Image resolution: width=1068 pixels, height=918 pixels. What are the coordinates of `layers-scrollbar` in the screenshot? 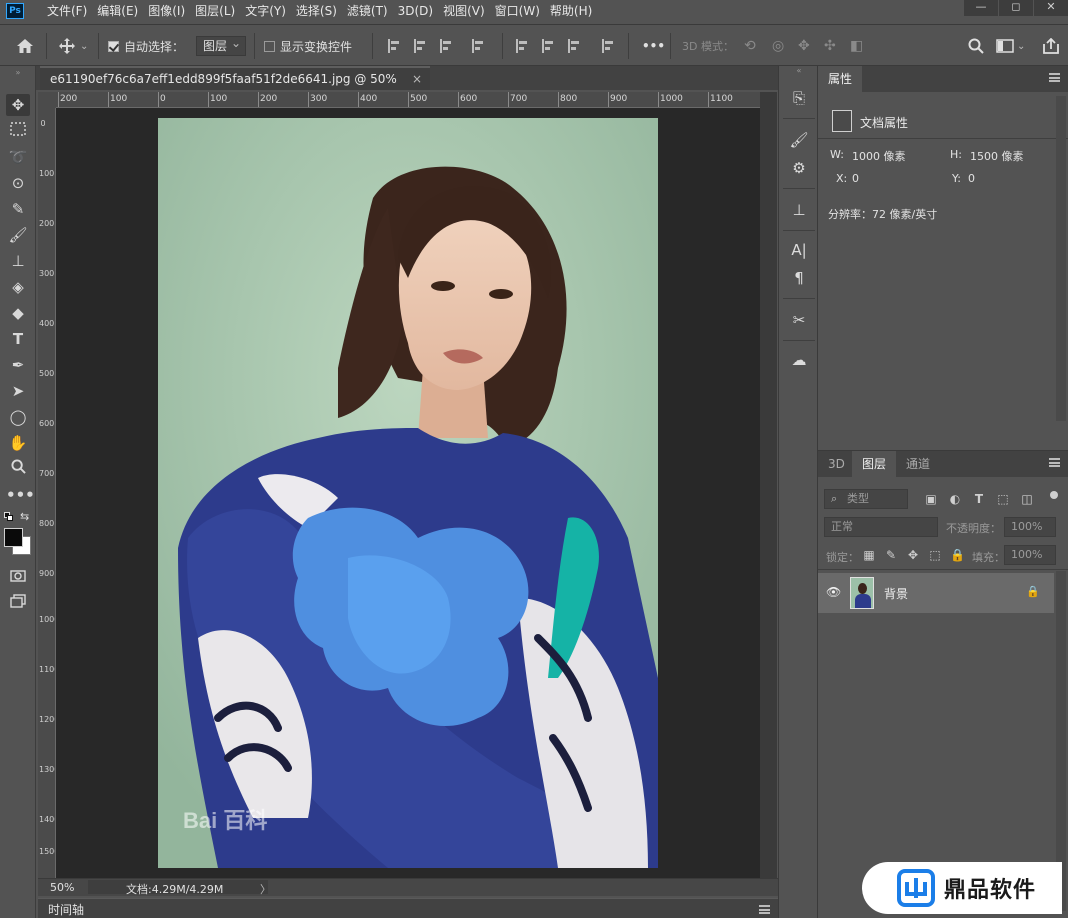 It's located at (1061, 741).